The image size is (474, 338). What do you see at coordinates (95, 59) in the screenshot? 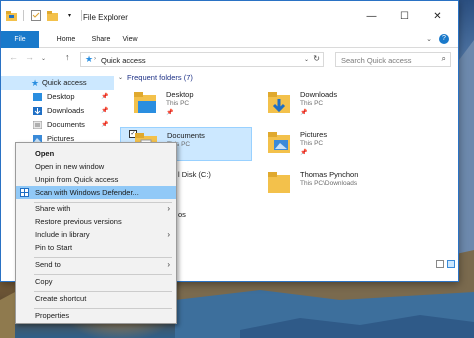
I see `breadcrumb-chevron-icon: ›` at bounding box center [95, 59].